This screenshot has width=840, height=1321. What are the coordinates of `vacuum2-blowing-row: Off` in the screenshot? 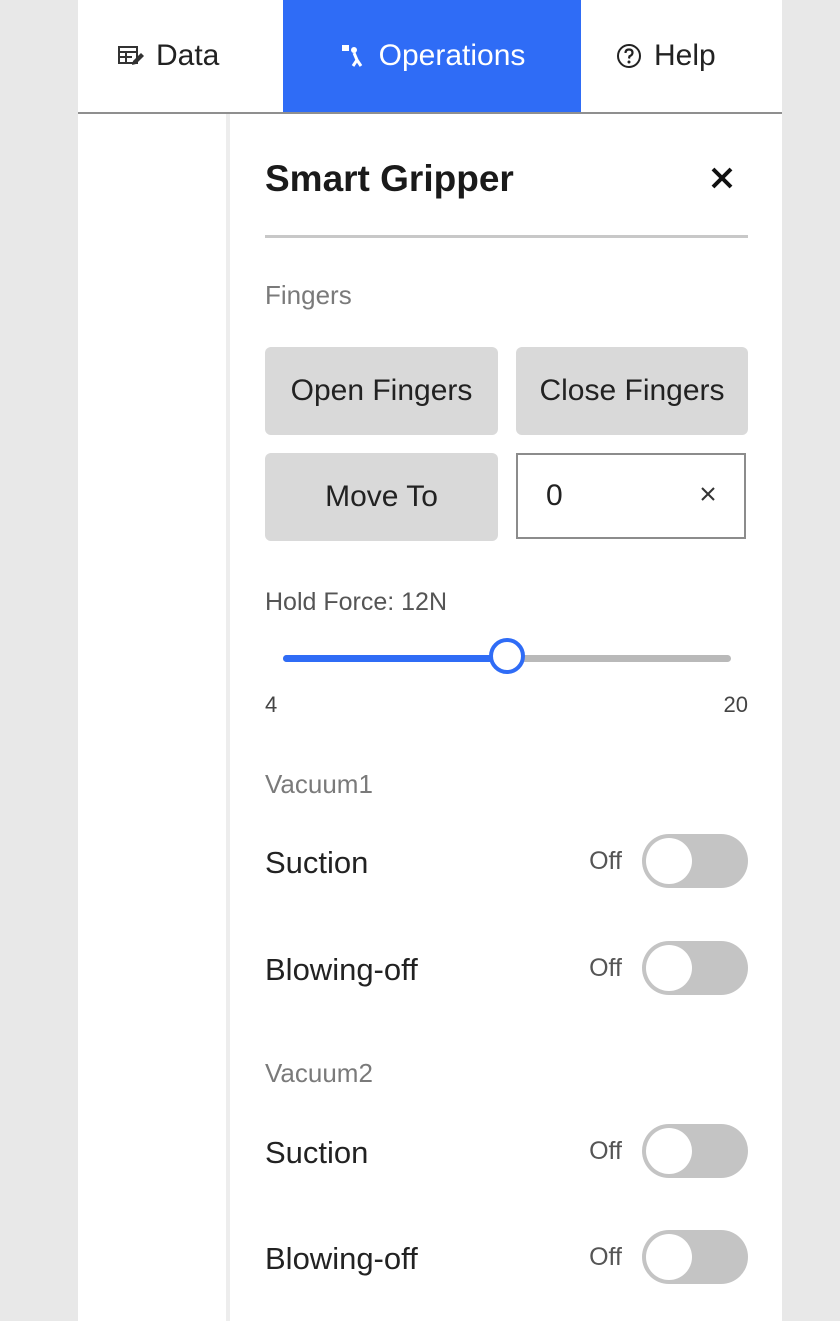 It's located at (658, 1257).